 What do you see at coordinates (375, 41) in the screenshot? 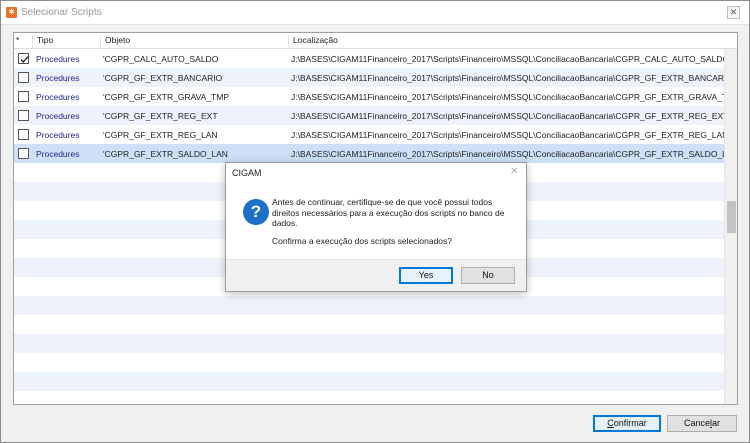
I see `grid-header: * Tipo Objeto Localização` at bounding box center [375, 41].